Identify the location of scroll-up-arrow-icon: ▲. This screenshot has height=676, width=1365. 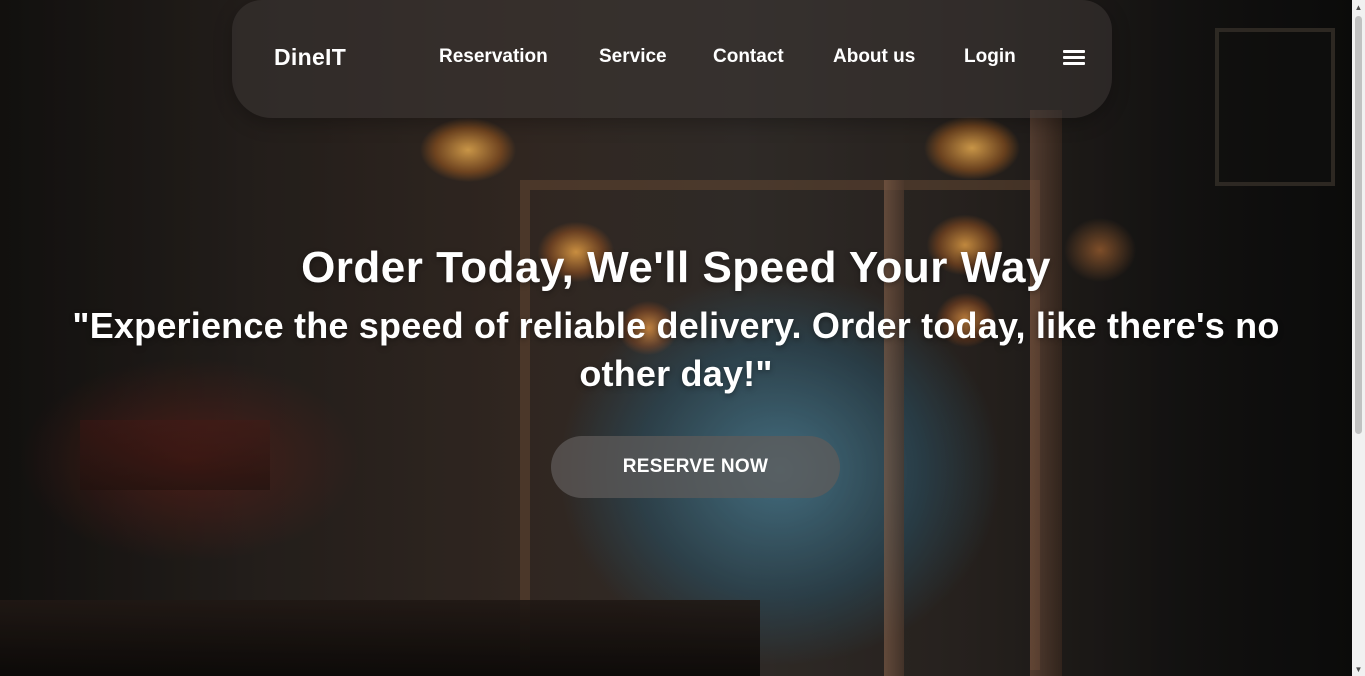
(1358, 7).